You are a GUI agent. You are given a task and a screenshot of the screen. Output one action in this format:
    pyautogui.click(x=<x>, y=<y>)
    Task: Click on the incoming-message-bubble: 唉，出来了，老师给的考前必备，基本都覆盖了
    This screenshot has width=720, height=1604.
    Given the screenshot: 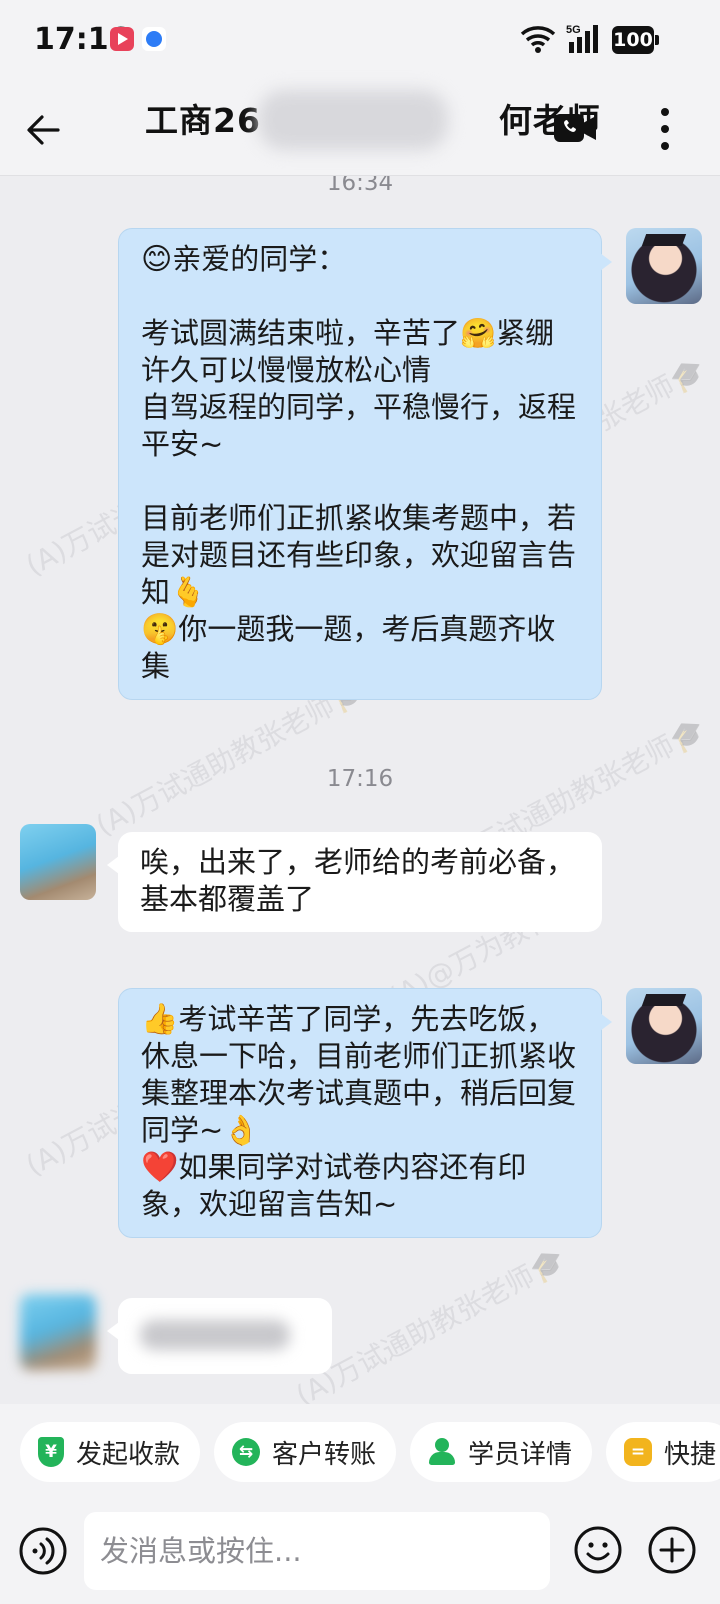 What is the action you would take?
    pyautogui.click(x=354, y=882)
    